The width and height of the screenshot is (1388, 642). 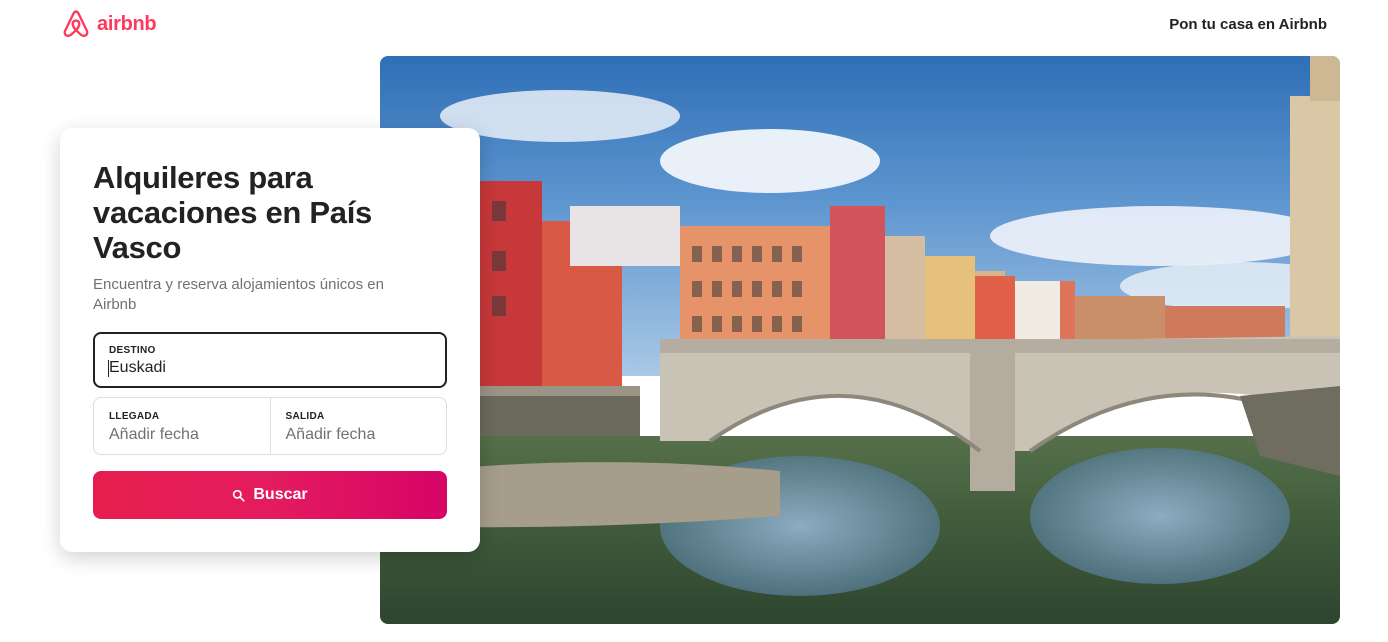 I want to click on host-your-home-link: Pon tu casa en Airbnb, so click(x=1248, y=24).